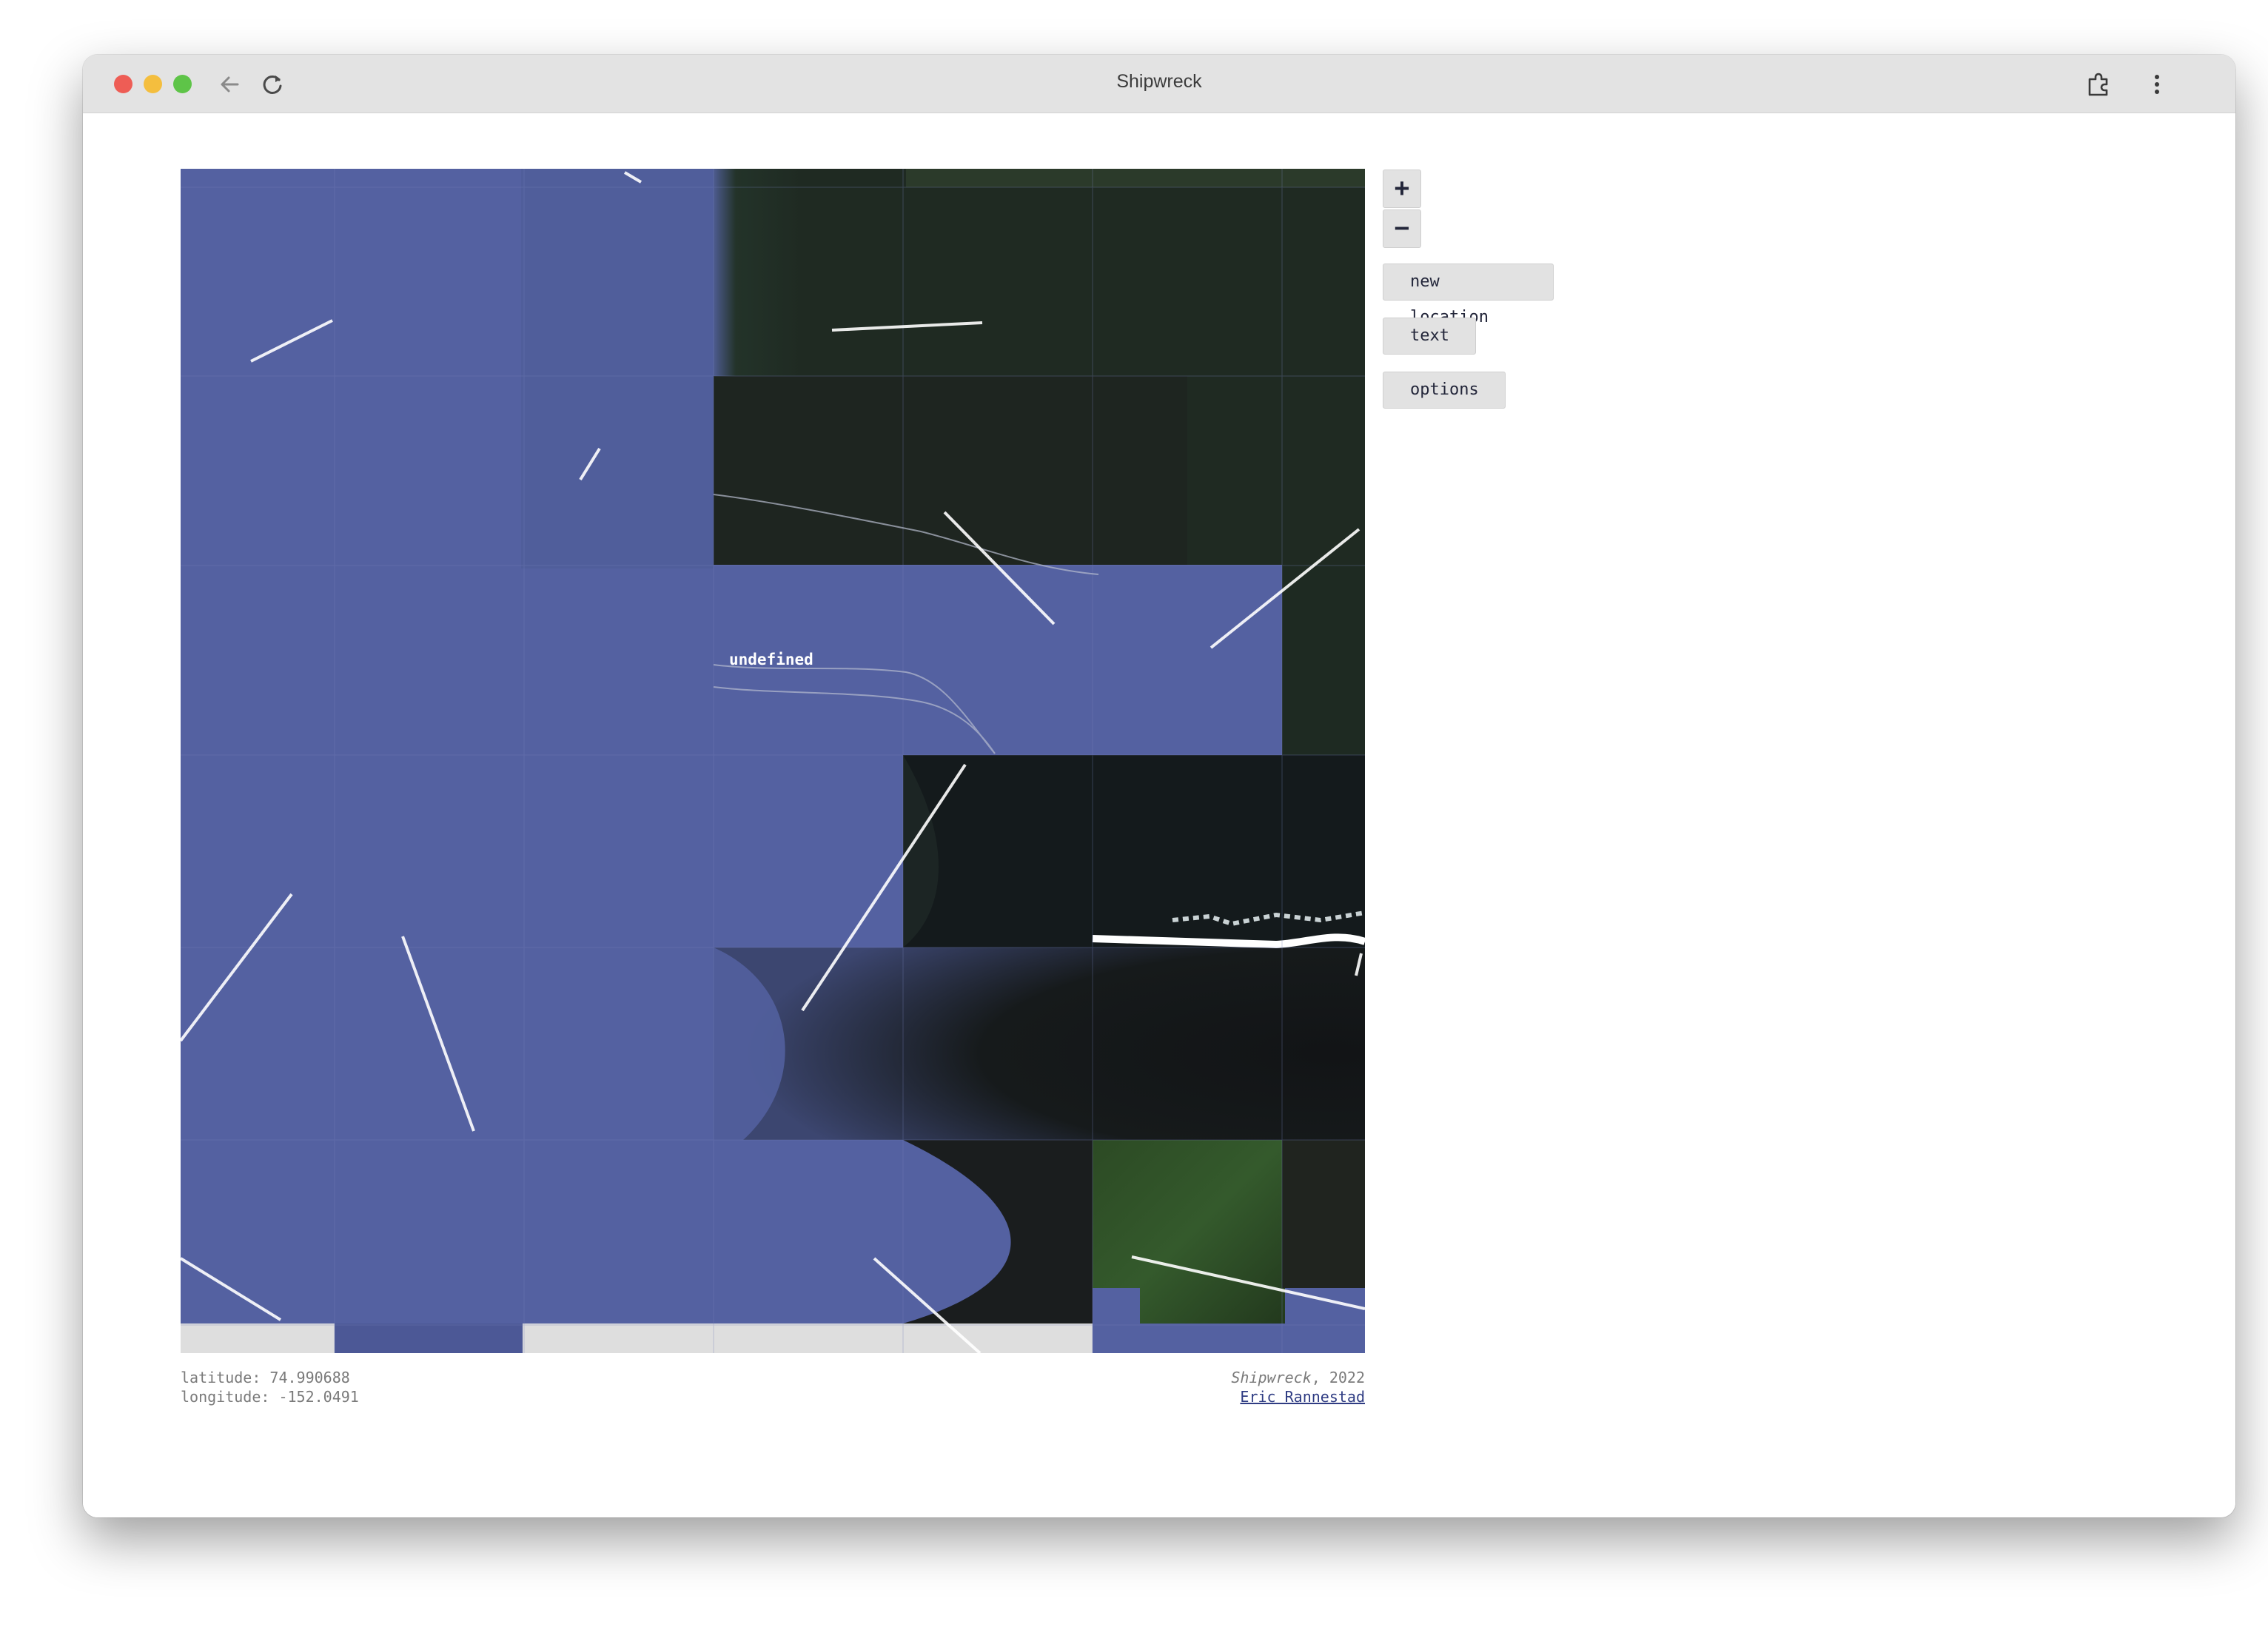  I want to click on new-location-button: new location, so click(1468, 295).